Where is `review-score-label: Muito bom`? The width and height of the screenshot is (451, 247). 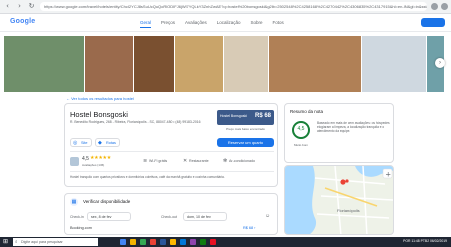 review-score-label: Muito bom is located at coordinates (300, 145).